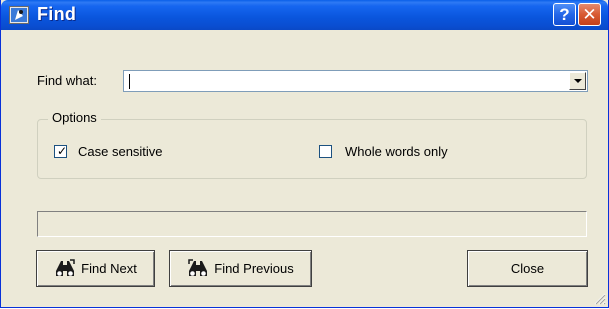  I want to click on window-title: Find, so click(57, 14).